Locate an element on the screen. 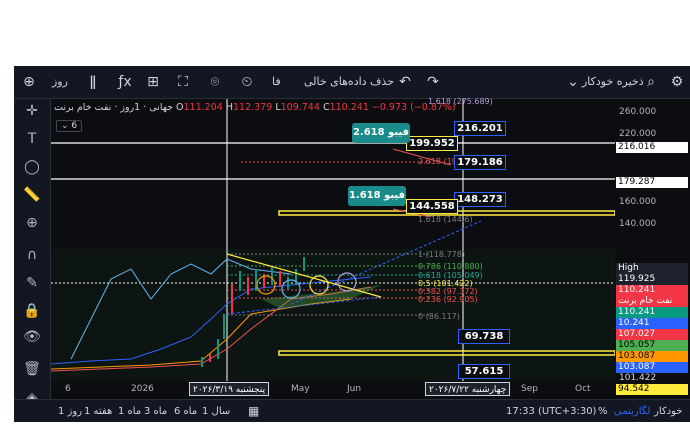 This screenshot has height=424, width=690. drawing-toolbar: ✛ T ◯ 📏 ⊕ ∩ ✎ 🔒 👁 🗑 ☆ is located at coordinates (32, 254).